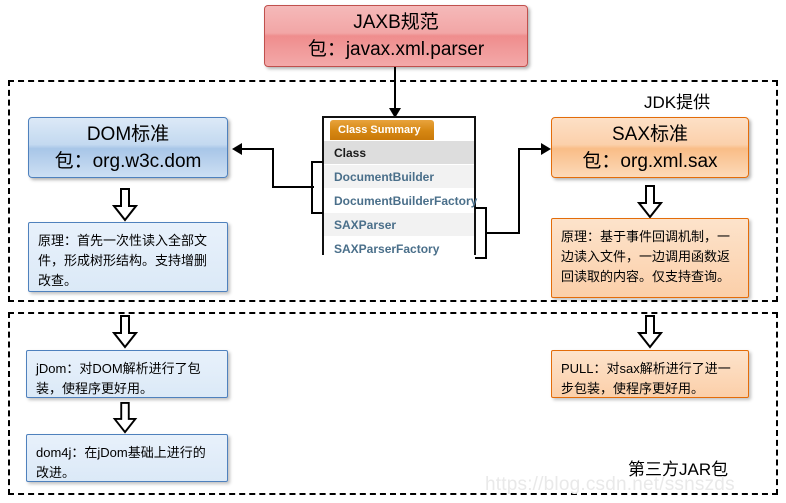 This screenshot has height=503, width=786. I want to click on dom-standard-box: DOM标准 包：org.w3c.dom, so click(128, 147).